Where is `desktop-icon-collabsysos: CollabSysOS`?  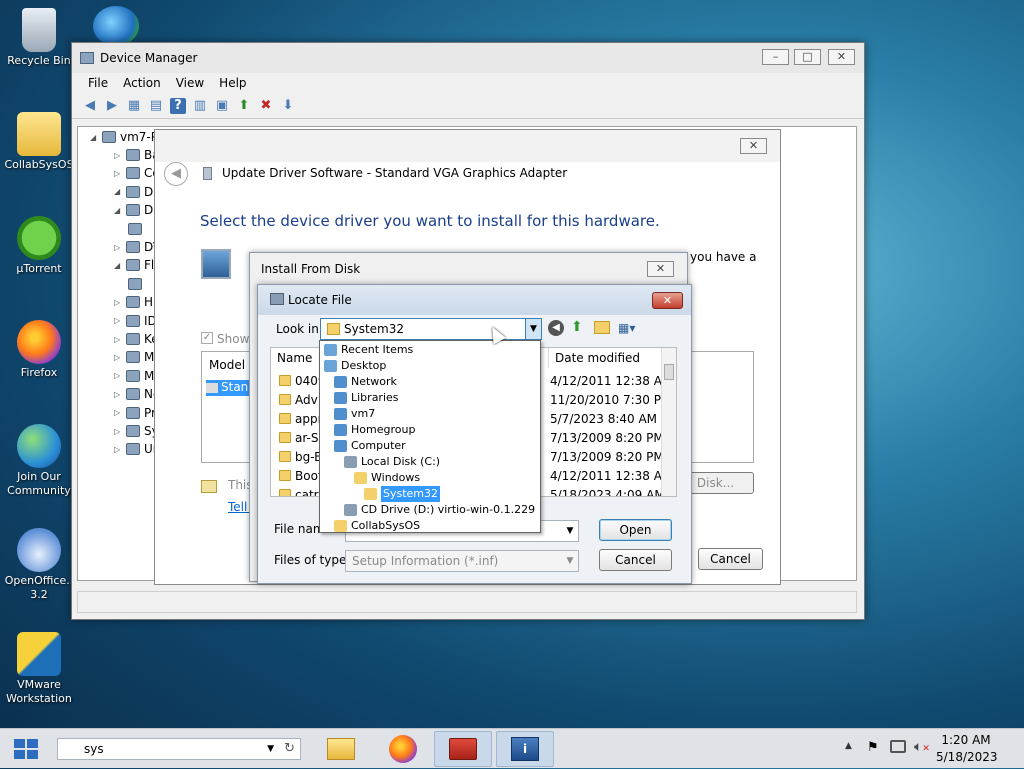
desktop-icon-collabsysos: CollabSysOS is located at coordinates (39, 142).